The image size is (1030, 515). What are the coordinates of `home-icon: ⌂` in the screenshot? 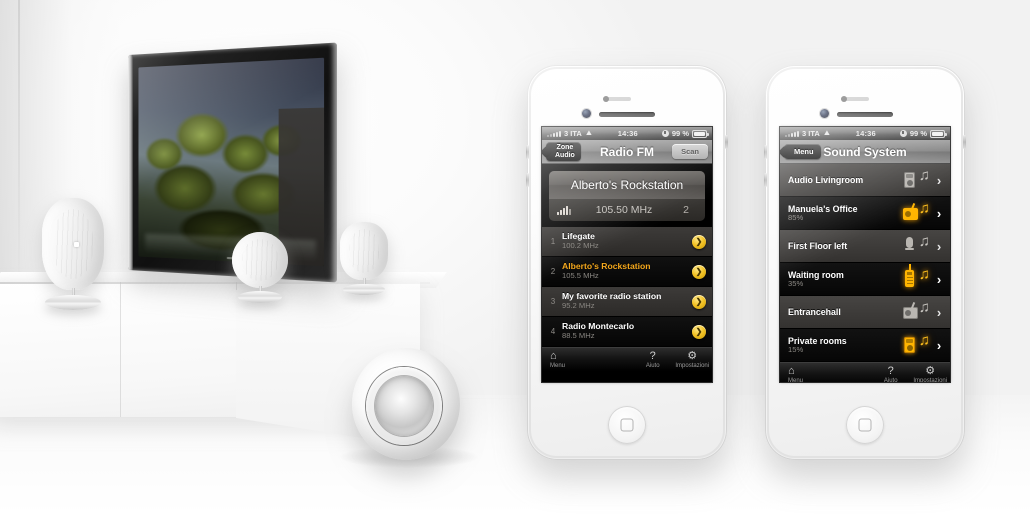 It's located at (791, 370).